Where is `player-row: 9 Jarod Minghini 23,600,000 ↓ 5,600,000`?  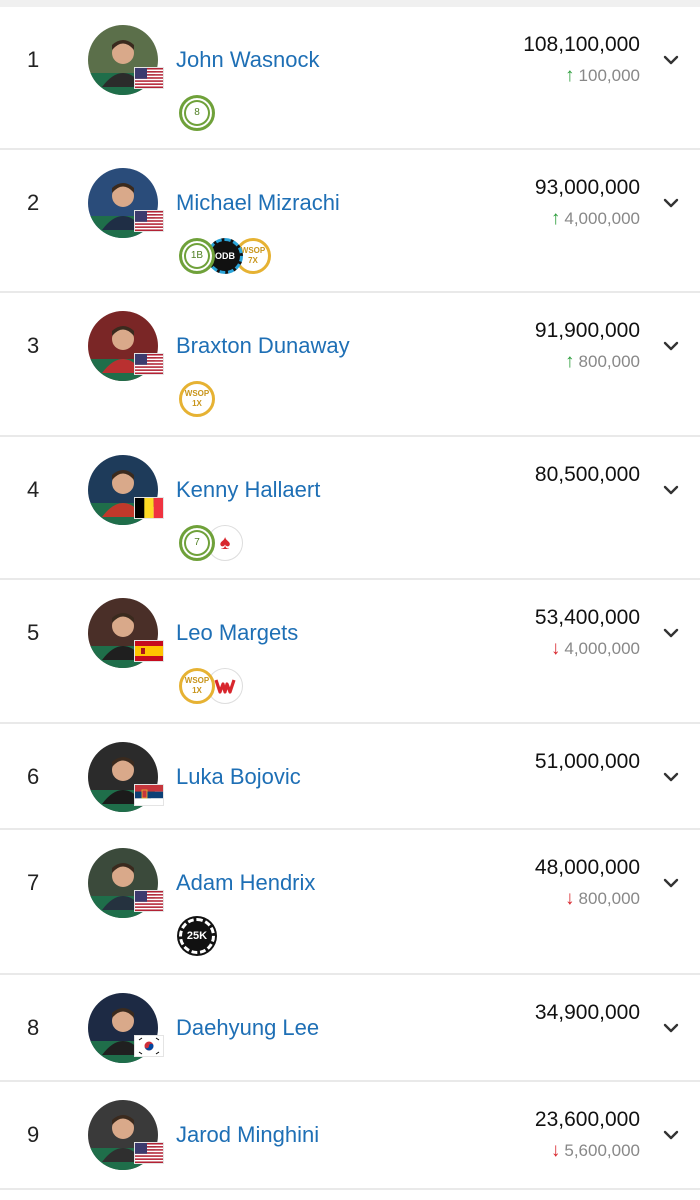
player-row: 9 Jarod Minghini 23,600,000 ↓ 5,600,000 is located at coordinates (350, 1136).